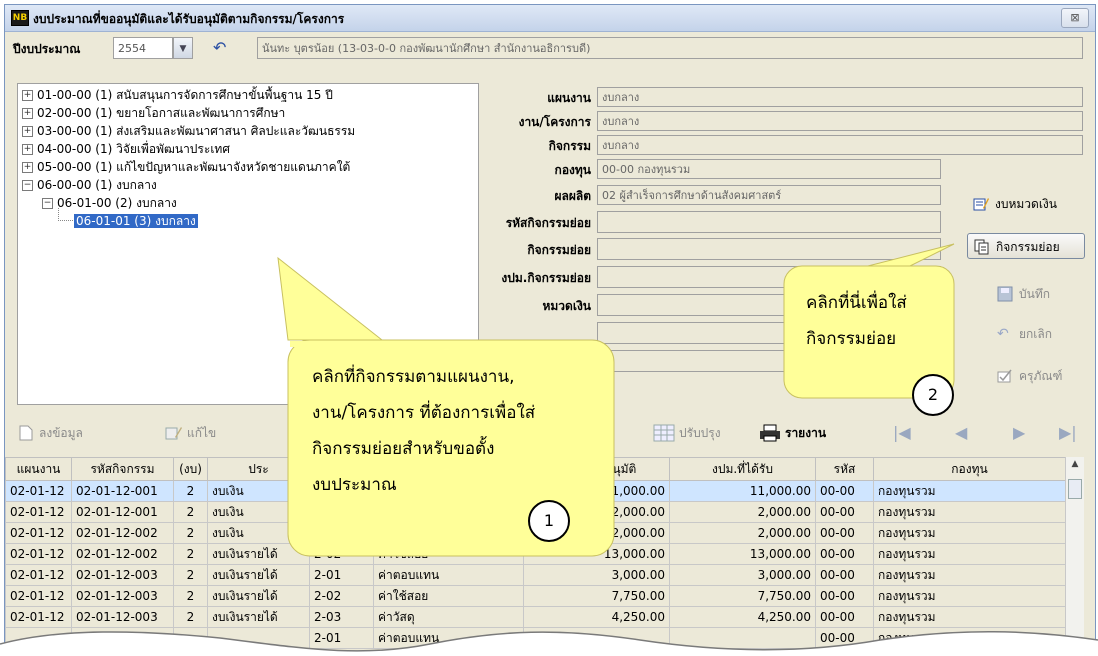 The height and width of the screenshot is (656, 1098). I want to click on step-2-badge: 2, so click(933, 395).